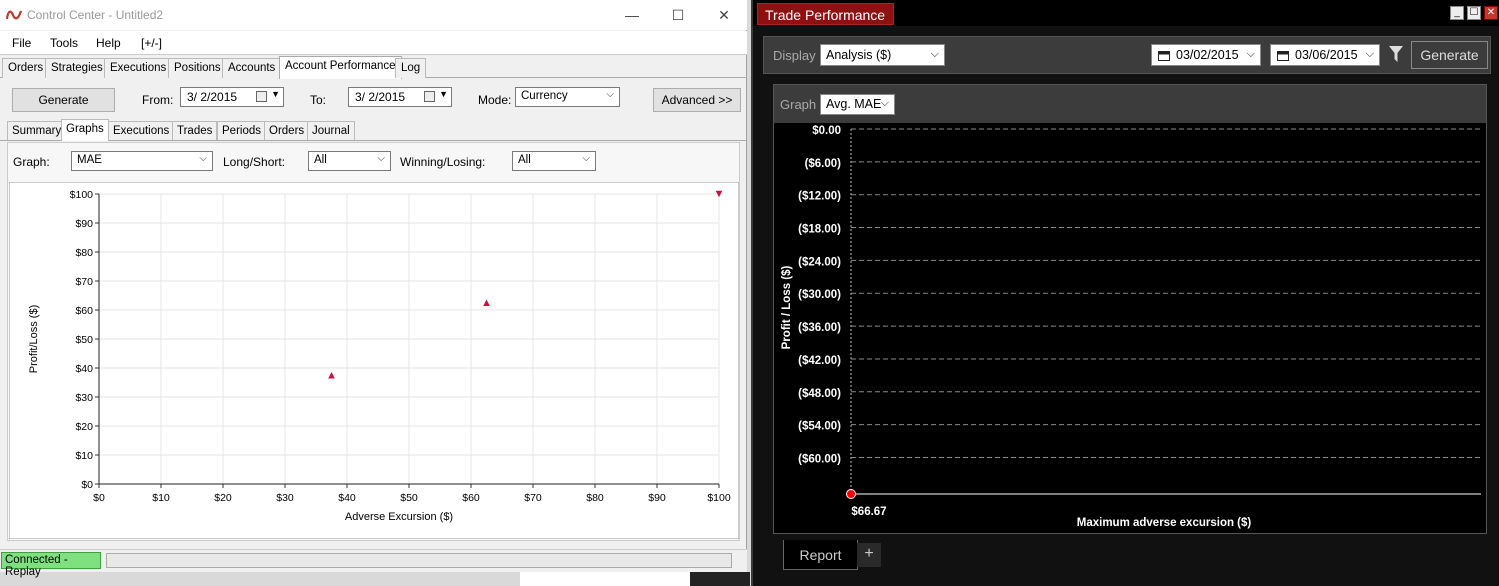  I want to click on filter-icon, so click(1396, 54).